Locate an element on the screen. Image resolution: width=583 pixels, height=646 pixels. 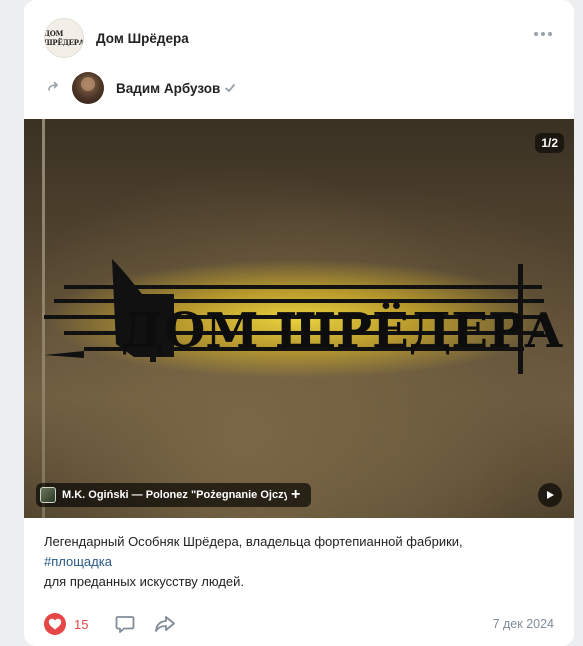
repost-arrow-icon is located at coordinates (53, 86).